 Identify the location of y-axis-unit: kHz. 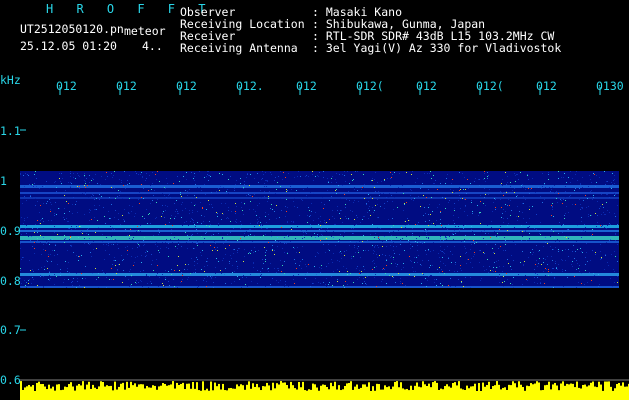
(10, 80).